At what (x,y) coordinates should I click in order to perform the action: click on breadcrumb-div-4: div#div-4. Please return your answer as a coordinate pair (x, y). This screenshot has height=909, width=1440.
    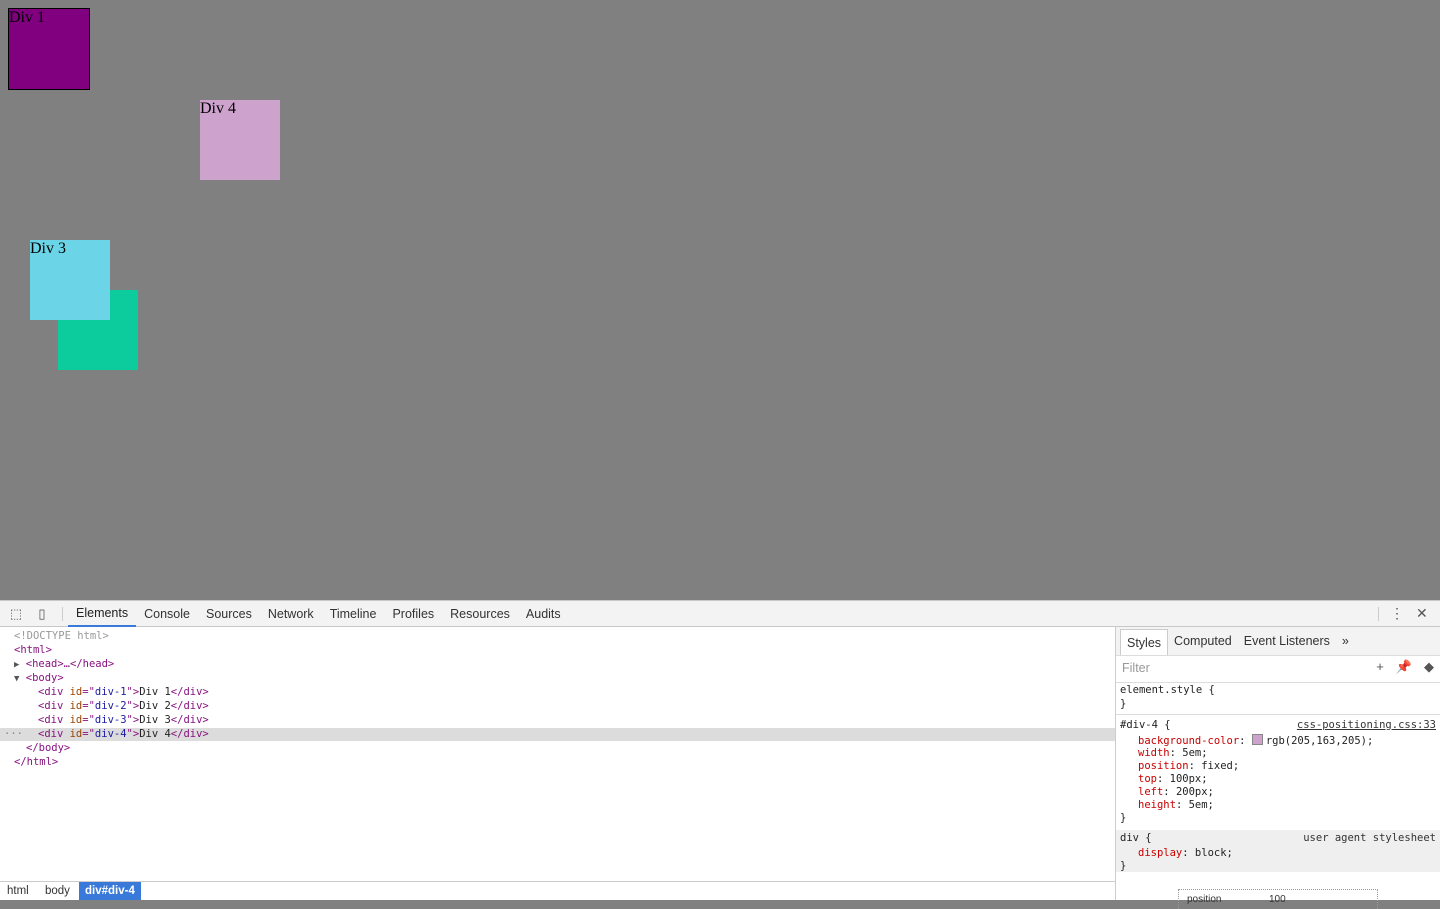
    Looking at the image, I should click on (110, 891).